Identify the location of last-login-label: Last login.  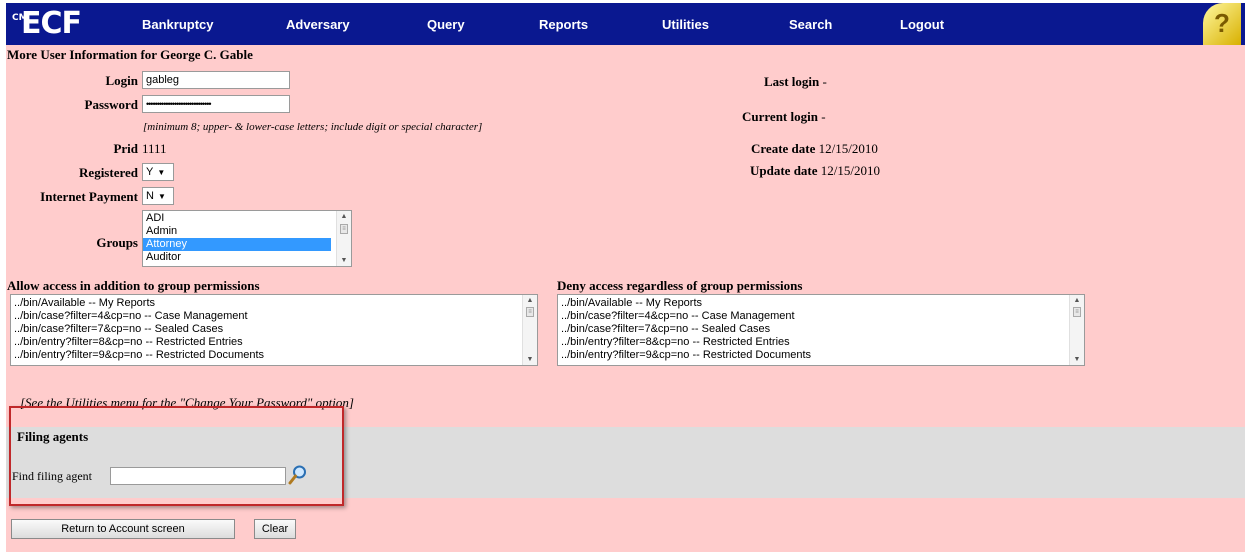
(792, 81).